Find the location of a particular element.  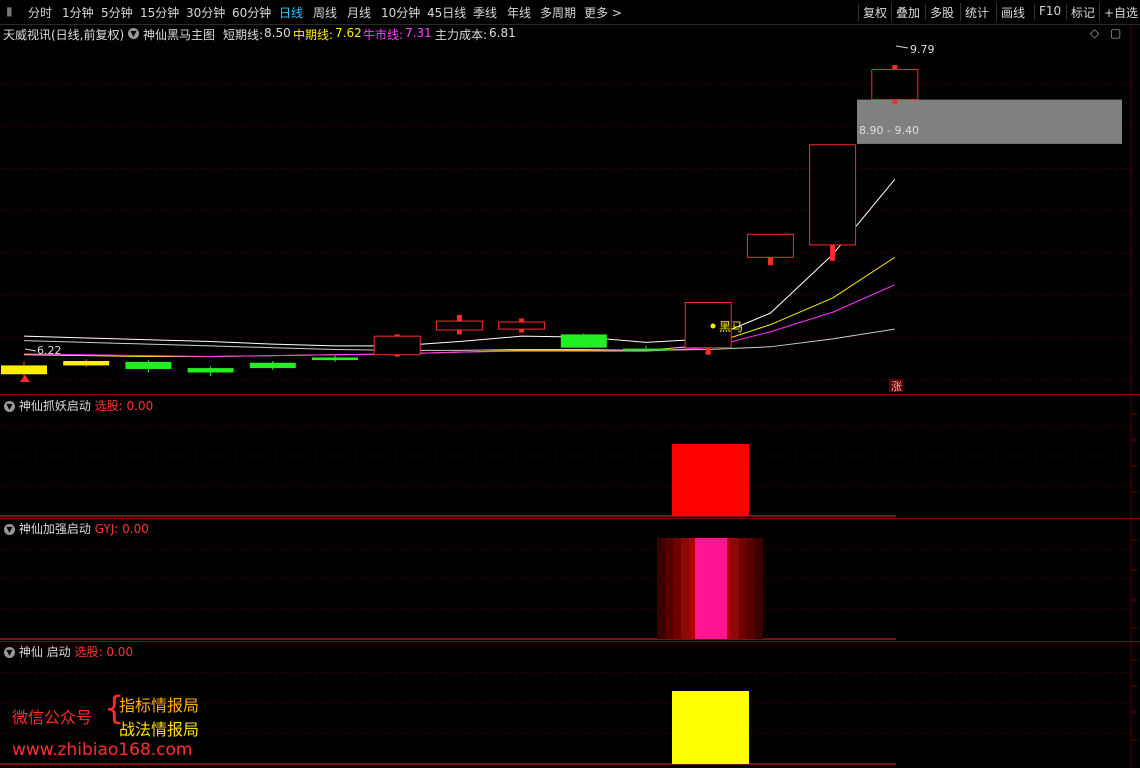

low-price-label: 6.22 is located at coordinates (49, 350).